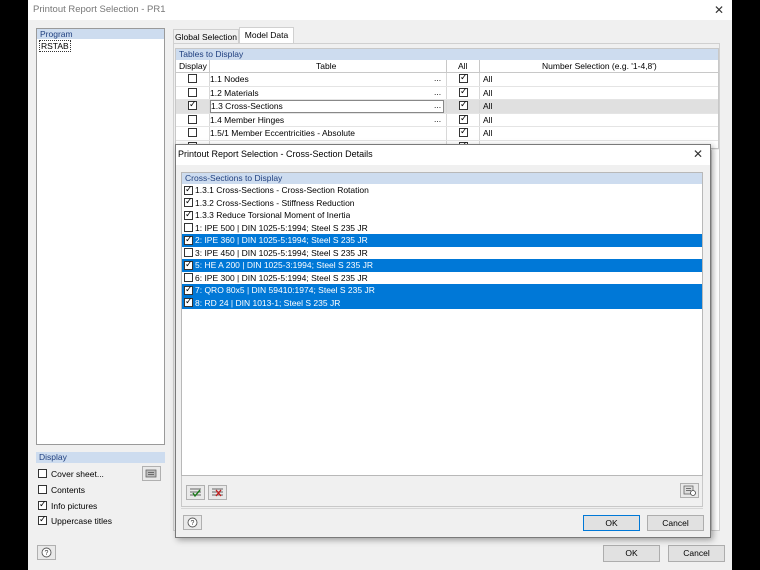  What do you see at coordinates (463, 66) in the screenshot?
I see `column-all: All` at bounding box center [463, 66].